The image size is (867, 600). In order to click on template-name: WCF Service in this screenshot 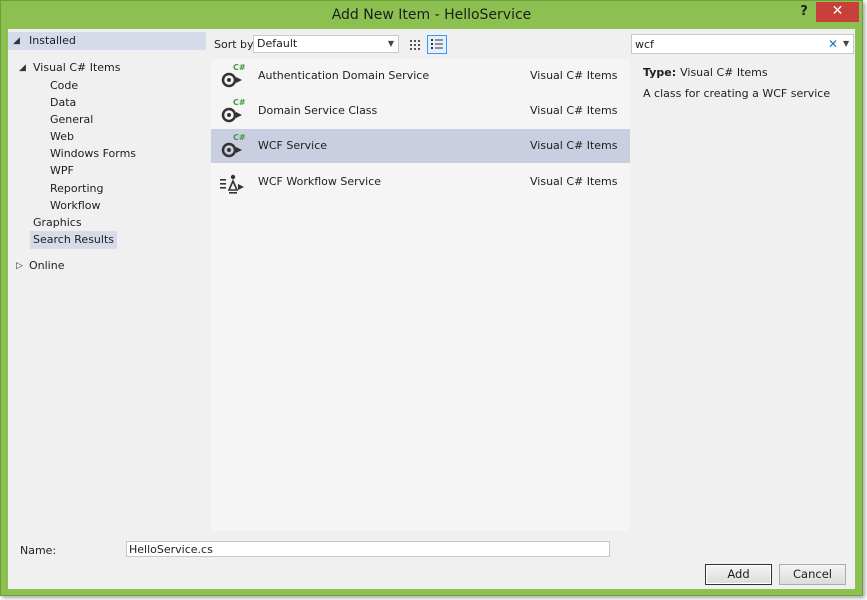, I will do `click(293, 145)`.